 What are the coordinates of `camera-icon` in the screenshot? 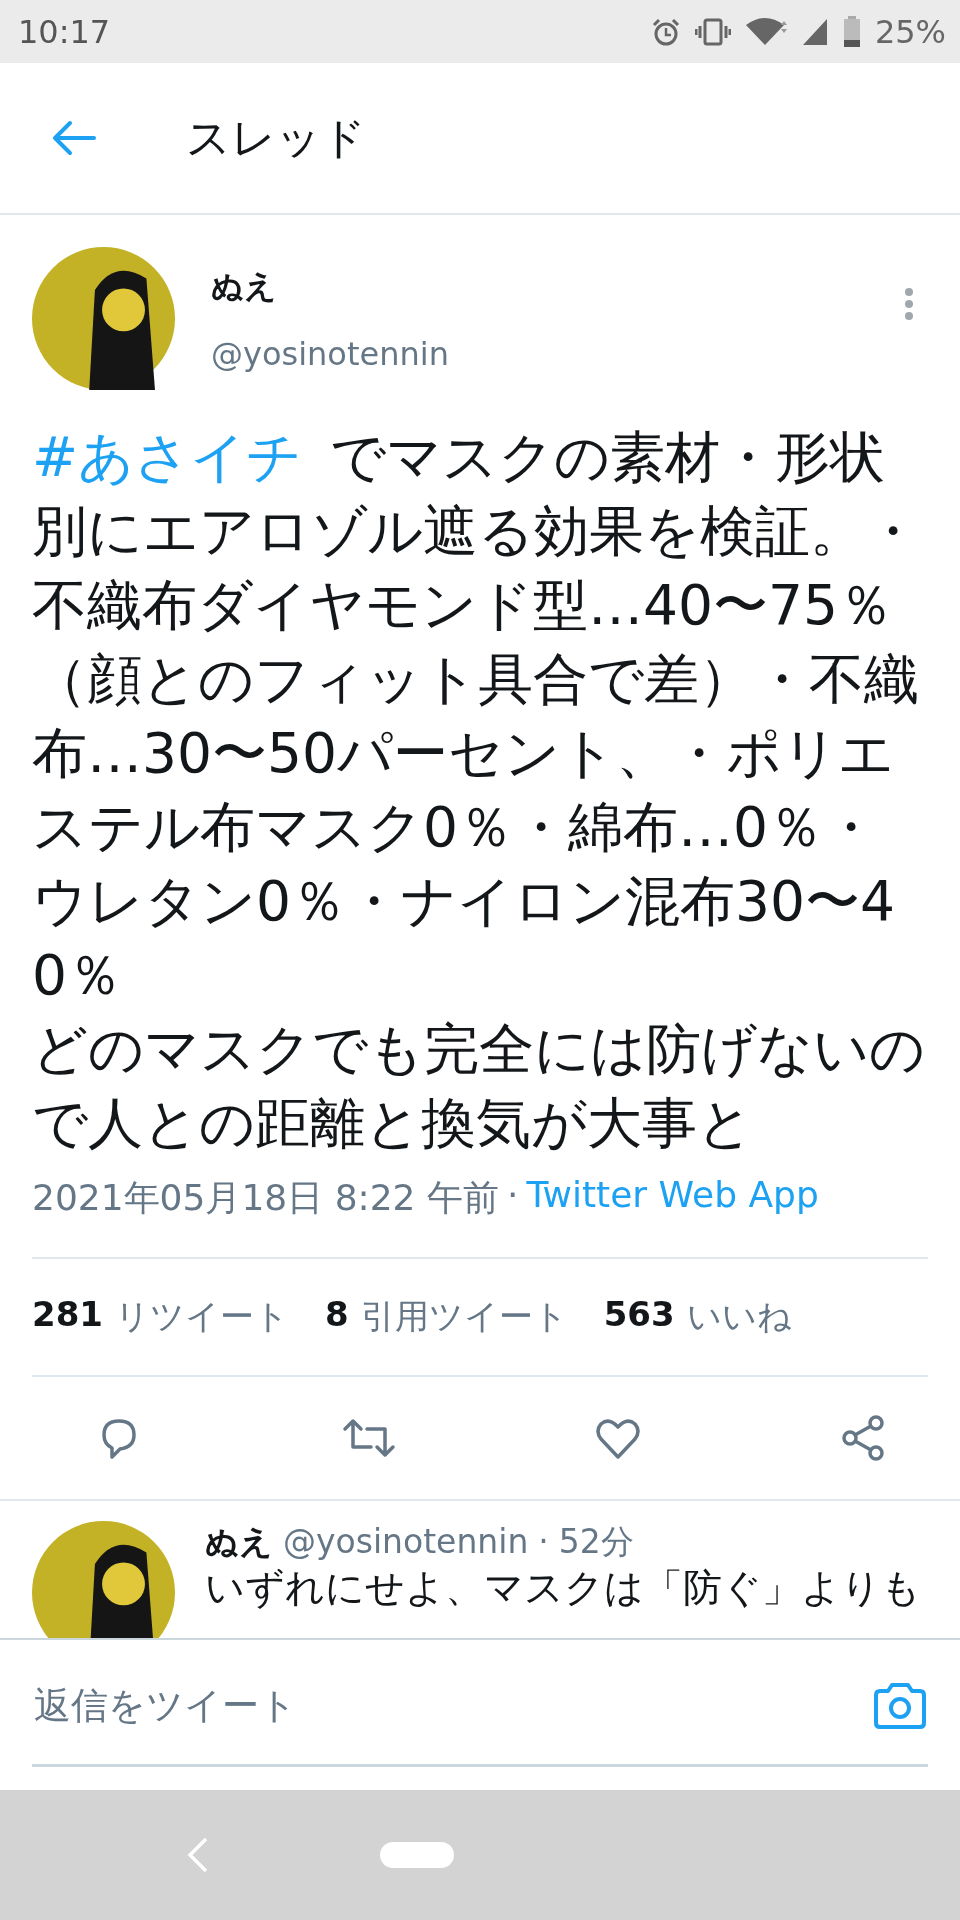 It's located at (900, 1705).